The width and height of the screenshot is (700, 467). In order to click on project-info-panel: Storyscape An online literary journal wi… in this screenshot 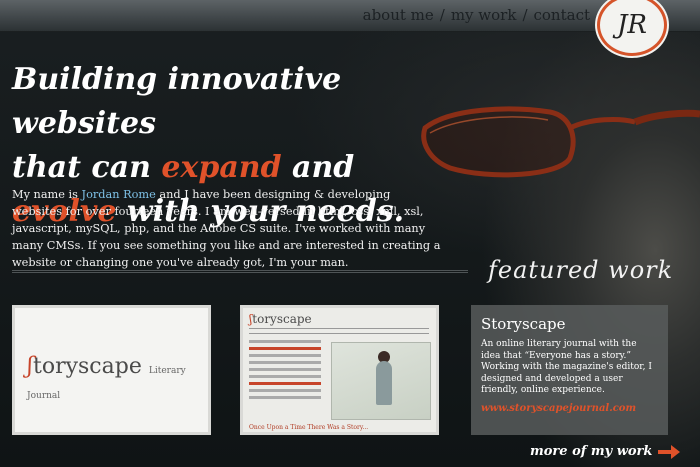, I will do `click(569, 370)`.